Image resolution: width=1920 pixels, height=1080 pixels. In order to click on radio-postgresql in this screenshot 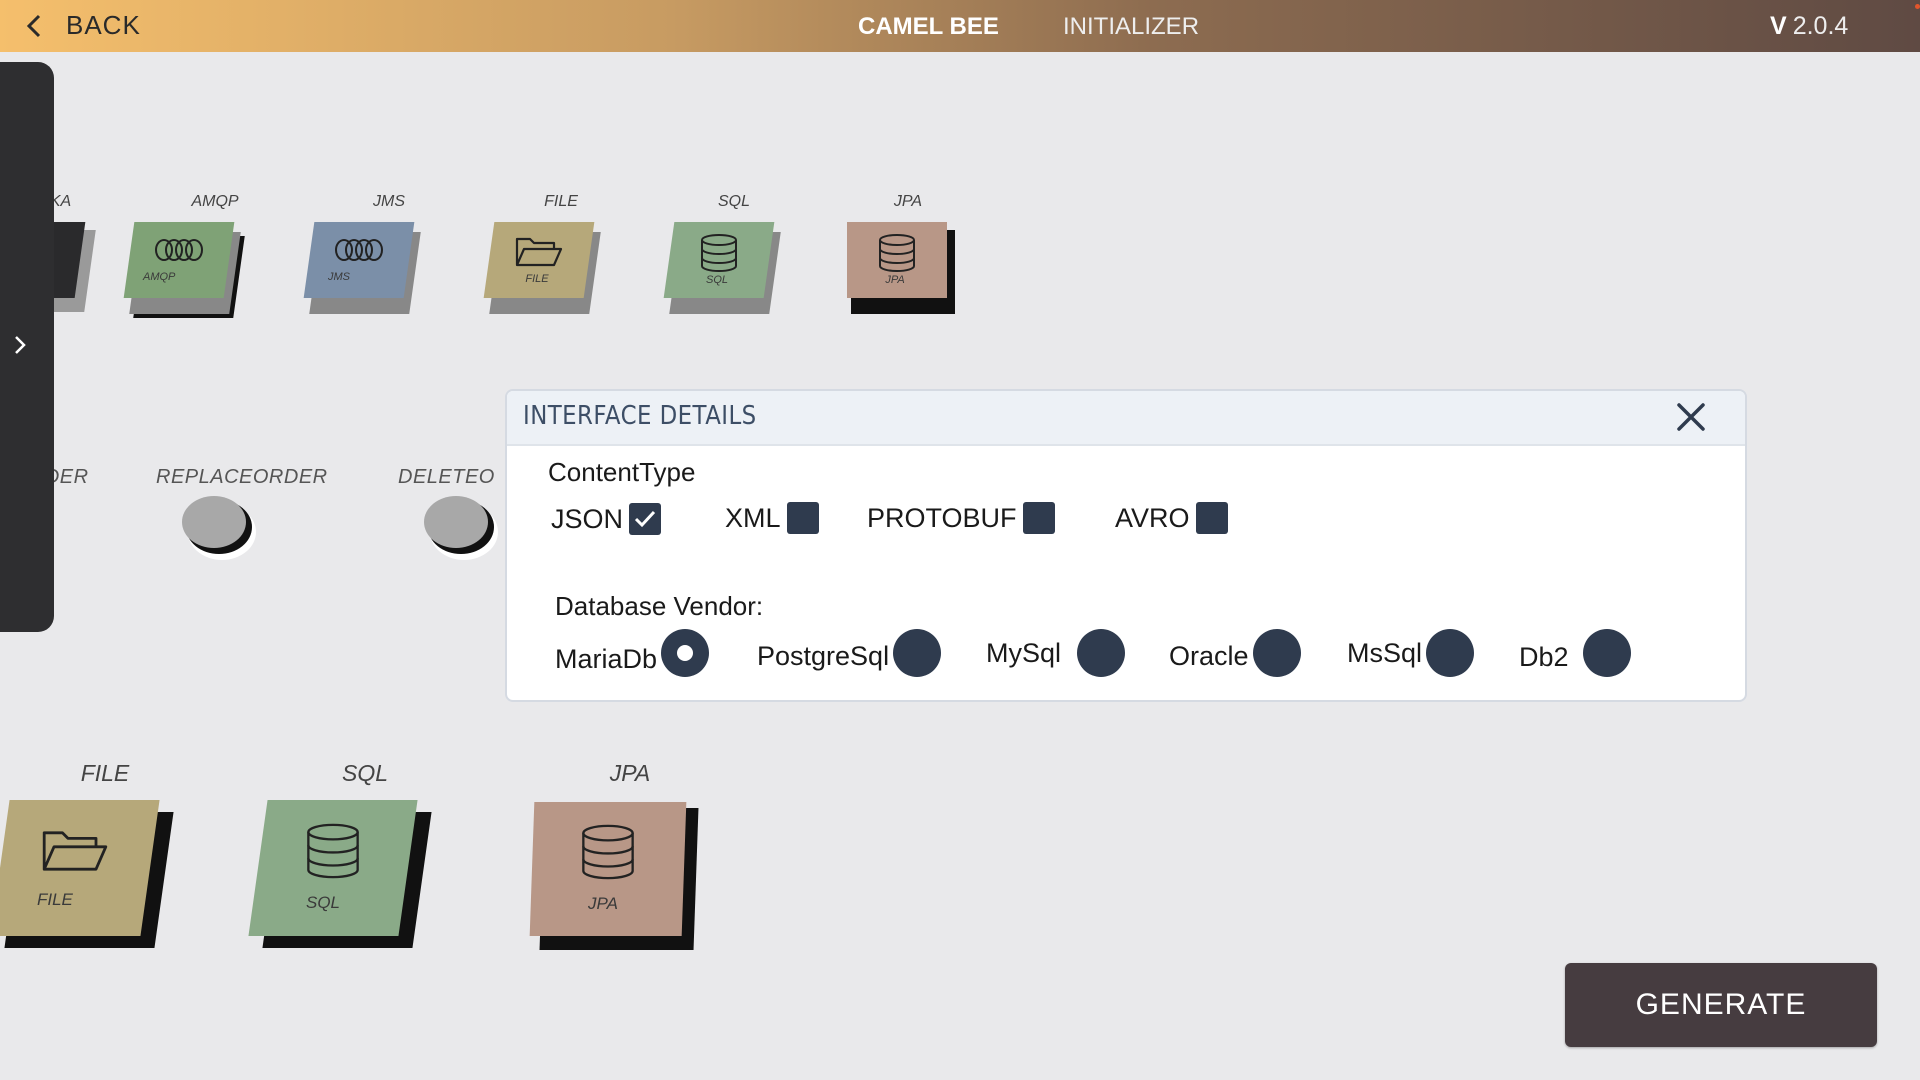, I will do `click(917, 653)`.